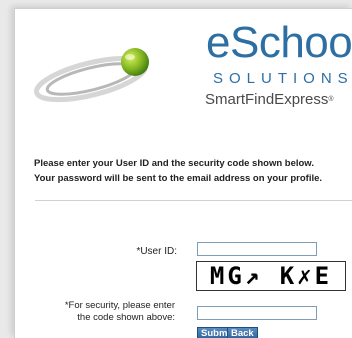 The height and width of the screenshot is (338, 352). What do you see at coordinates (257, 313) in the screenshot?
I see `security-code-input` at bounding box center [257, 313].